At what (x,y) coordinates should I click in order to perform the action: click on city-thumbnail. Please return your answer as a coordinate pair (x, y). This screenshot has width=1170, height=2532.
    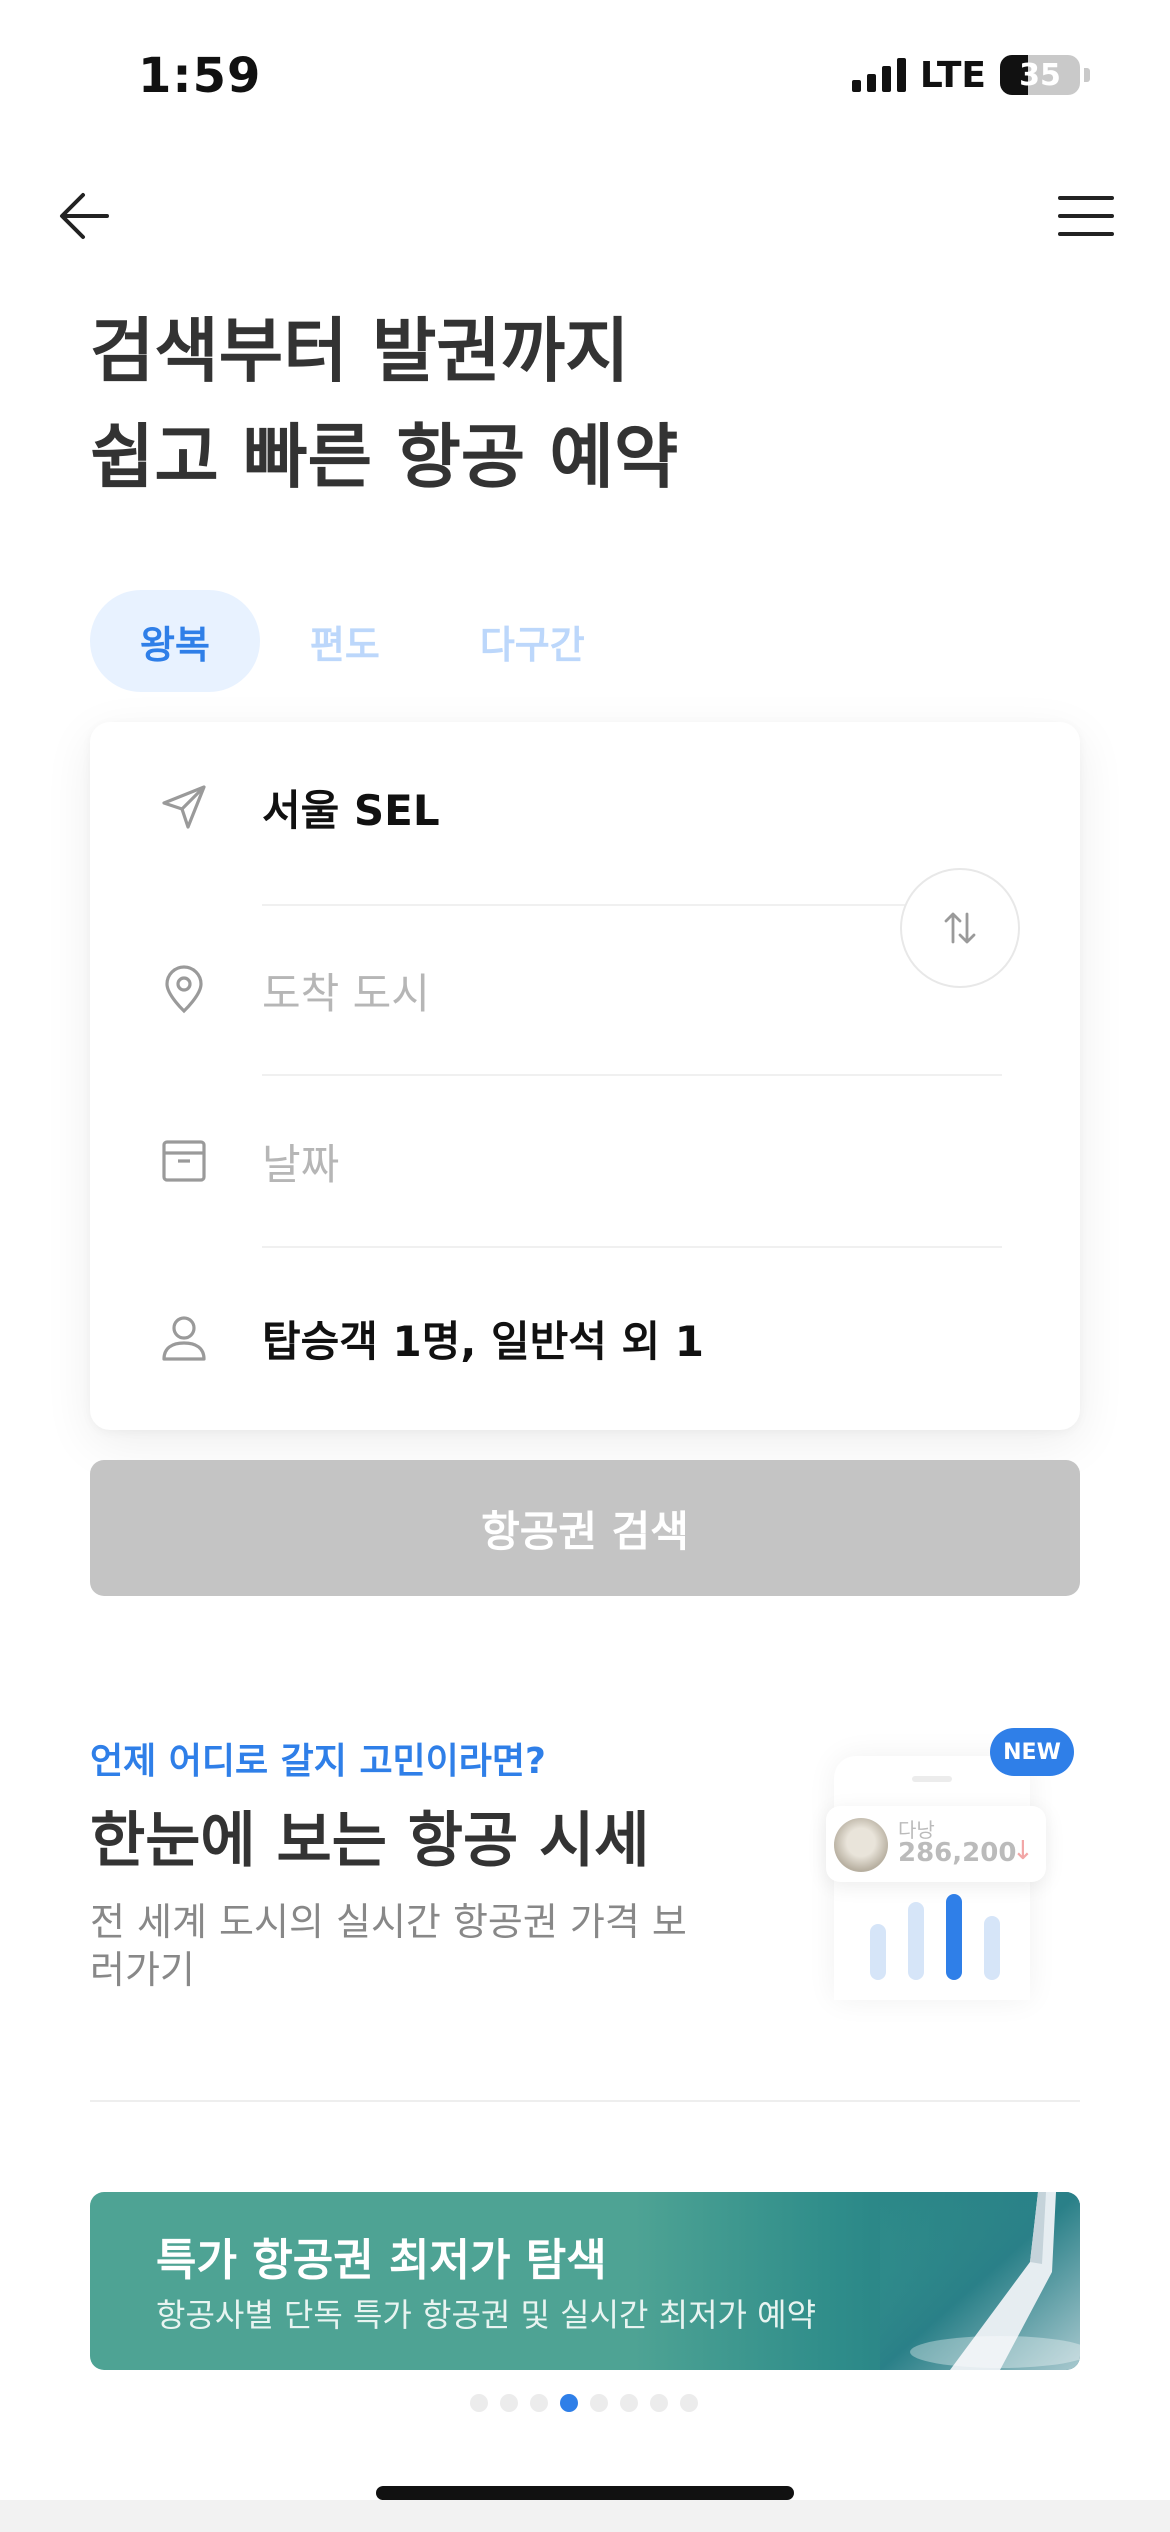
    Looking at the image, I should click on (861, 1845).